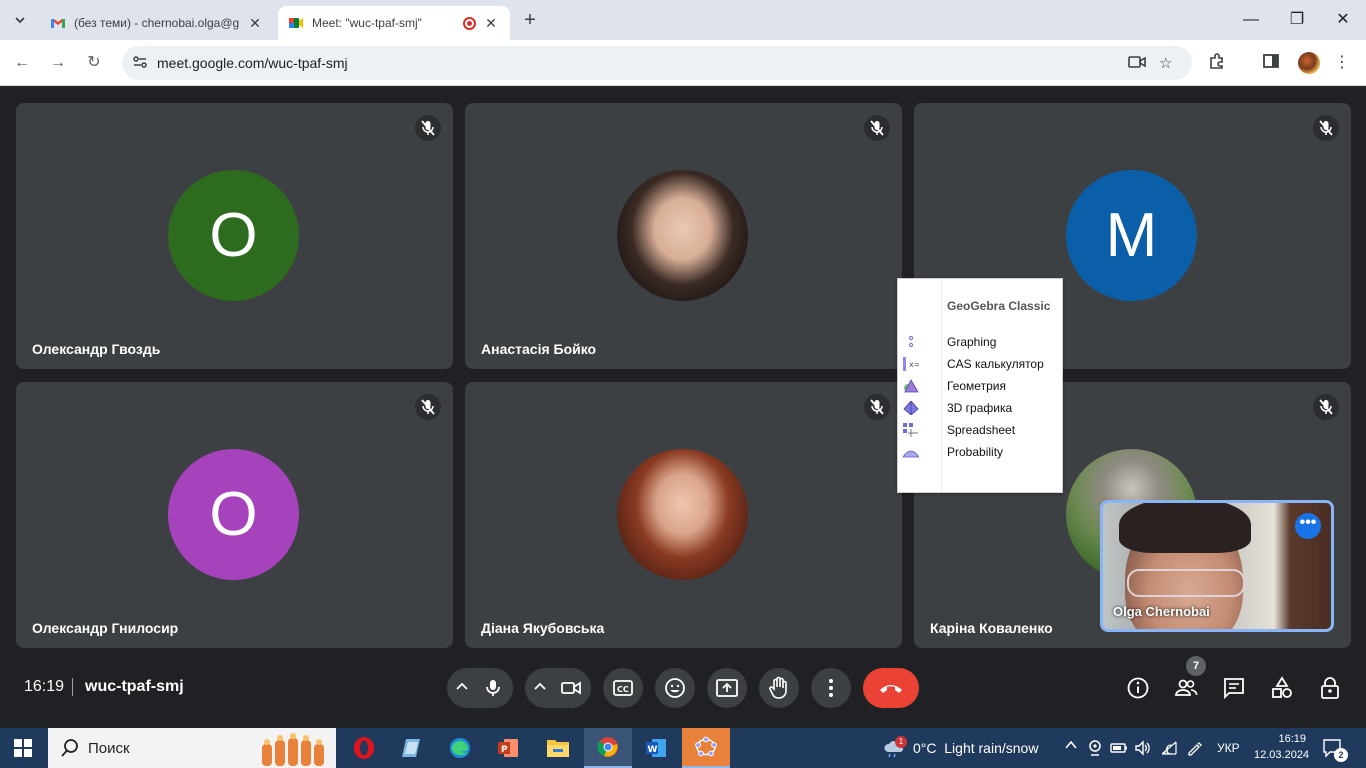 The width and height of the screenshot is (1366, 768). What do you see at coordinates (367, 23) in the screenshot?
I see `tab-title: Meet: "wuc-tpaf-smj"` at bounding box center [367, 23].